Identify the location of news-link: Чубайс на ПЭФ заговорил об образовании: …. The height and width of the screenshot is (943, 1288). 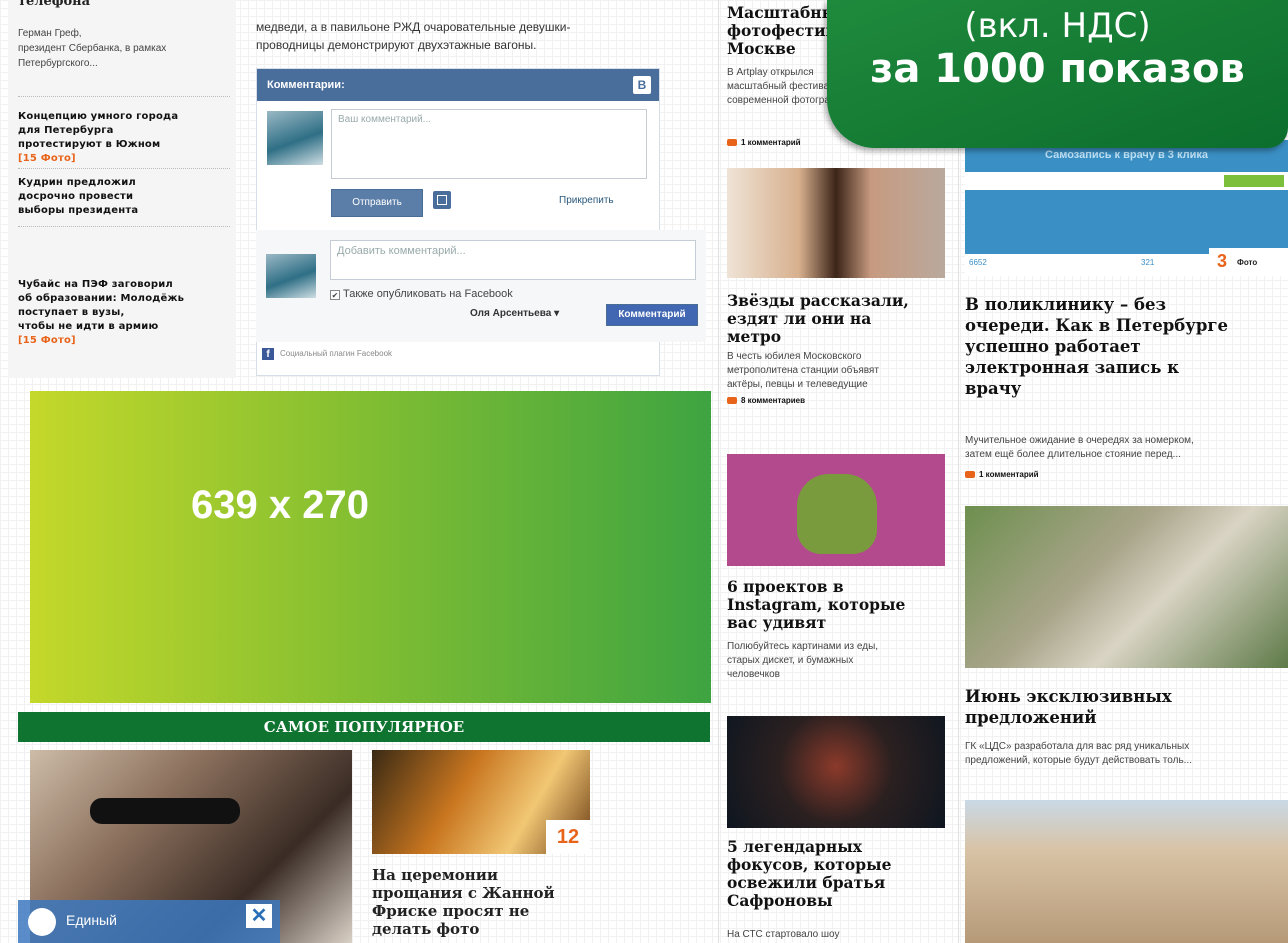
(124, 313).